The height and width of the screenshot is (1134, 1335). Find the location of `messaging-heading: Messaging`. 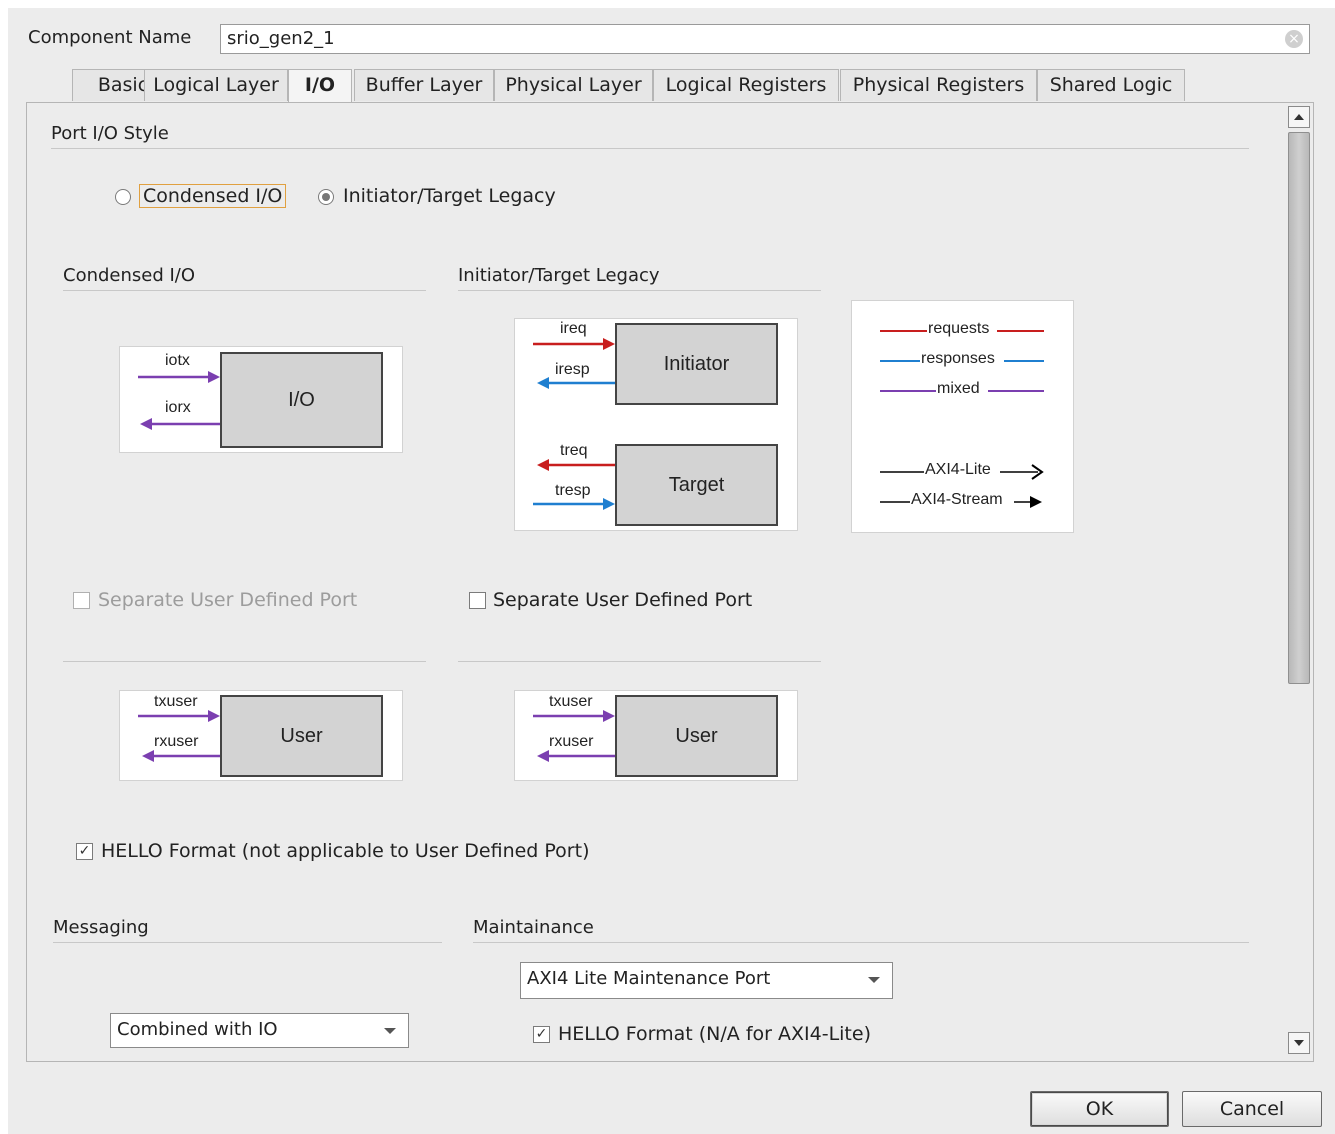

messaging-heading: Messaging is located at coordinates (101, 927).